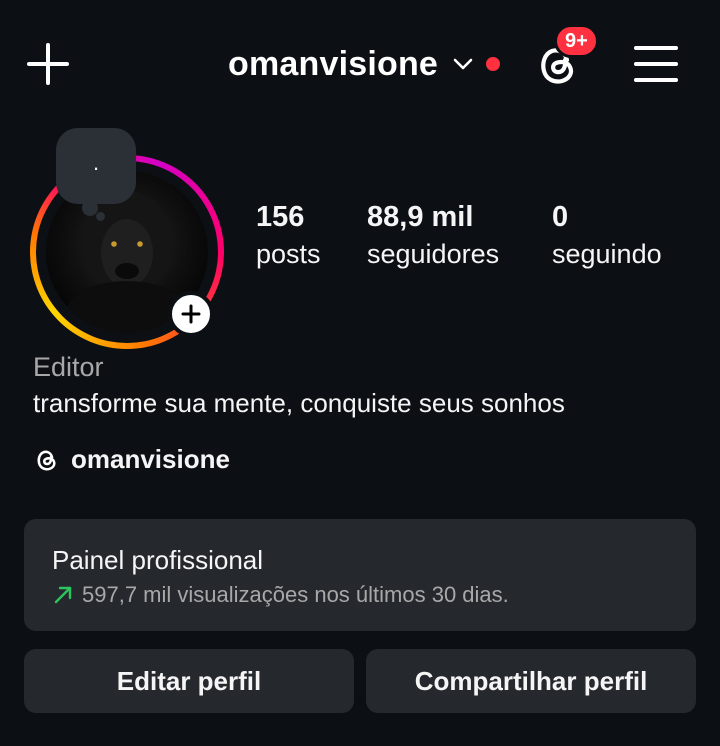  Describe the element at coordinates (288, 237) in the screenshot. I see `stat-posts: 156 posts` at that location.